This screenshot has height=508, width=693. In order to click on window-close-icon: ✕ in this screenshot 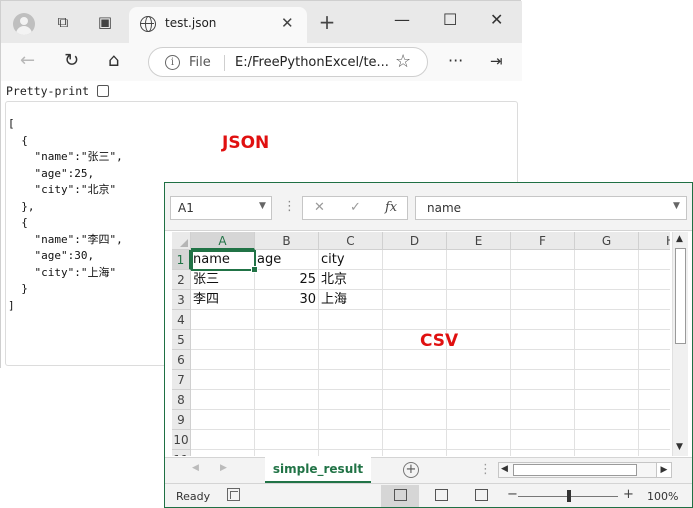, I will do `click(496, 19)`.